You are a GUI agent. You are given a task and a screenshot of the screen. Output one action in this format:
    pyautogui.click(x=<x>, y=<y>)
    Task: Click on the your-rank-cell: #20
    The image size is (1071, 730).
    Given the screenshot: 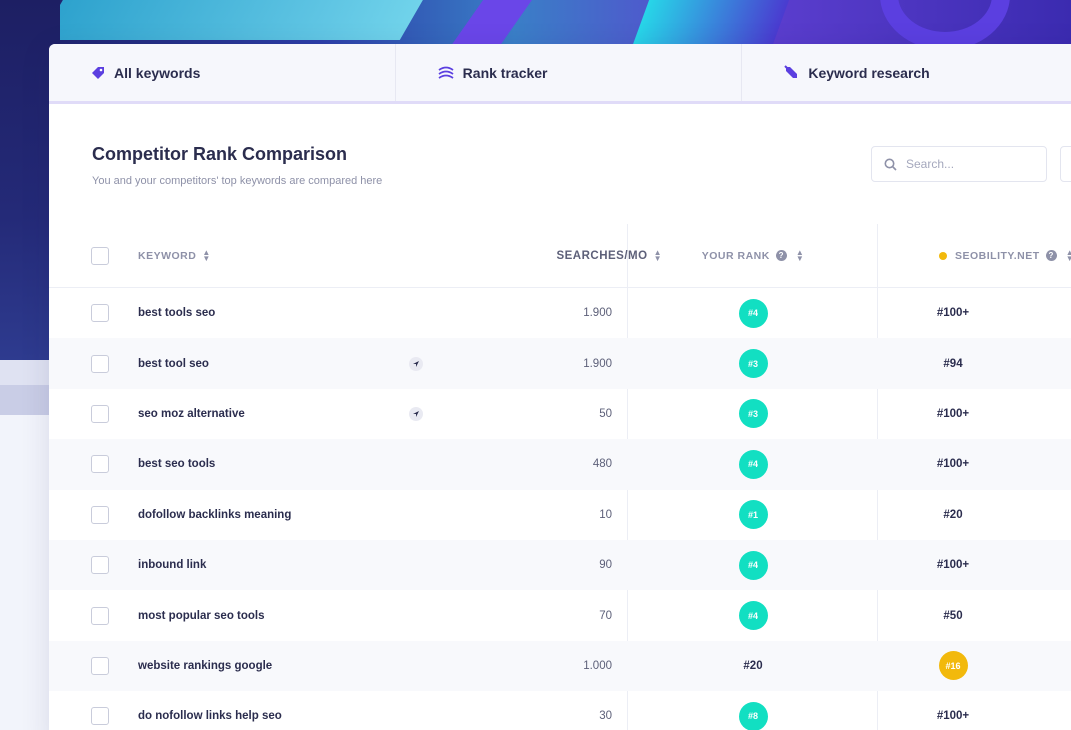 What is the action you would take?
    pyautogui.click(x=753, y=666)
    